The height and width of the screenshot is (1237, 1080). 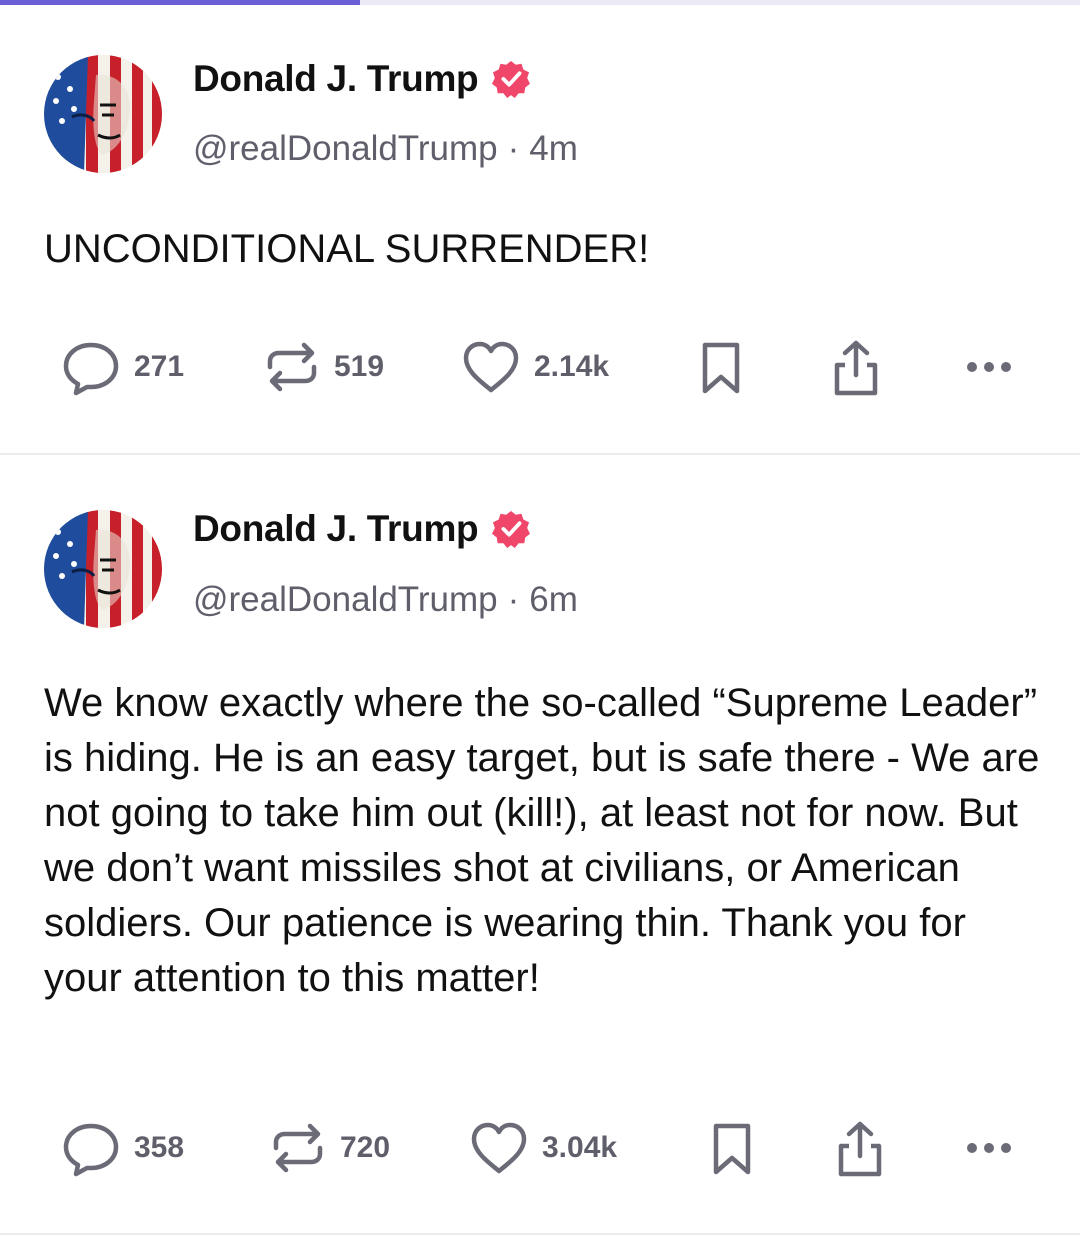 I want to click on like-count: 3.04k, so click(x=580, y=1147).